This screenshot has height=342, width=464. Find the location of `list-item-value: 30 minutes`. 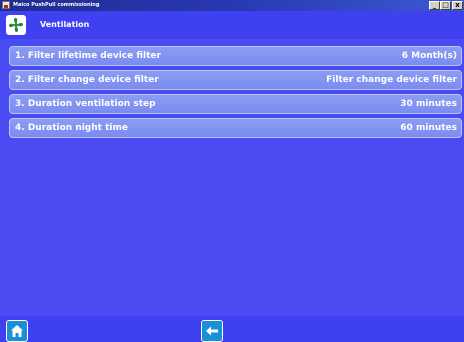

list-item-value: 30 minutes is located at coordinates (428, 104).